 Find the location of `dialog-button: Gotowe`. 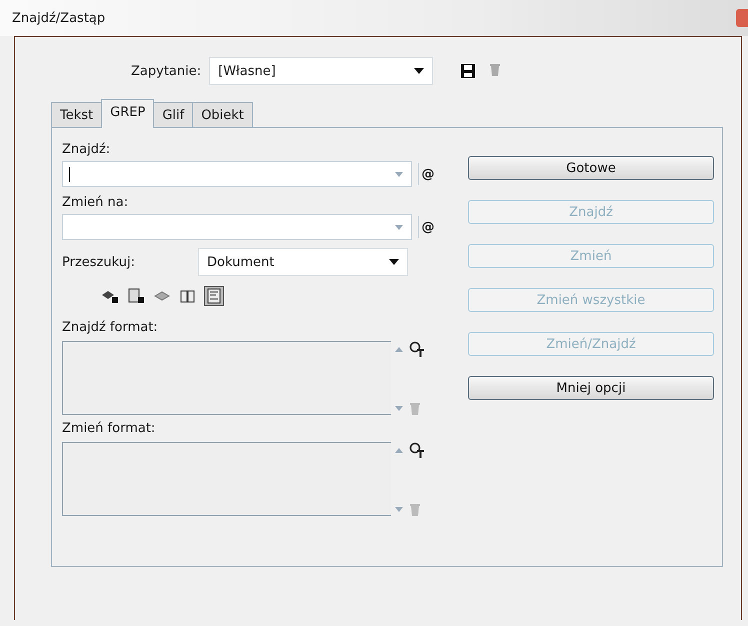

dialog-button: Gotowe is located at coordinates (591, 168).